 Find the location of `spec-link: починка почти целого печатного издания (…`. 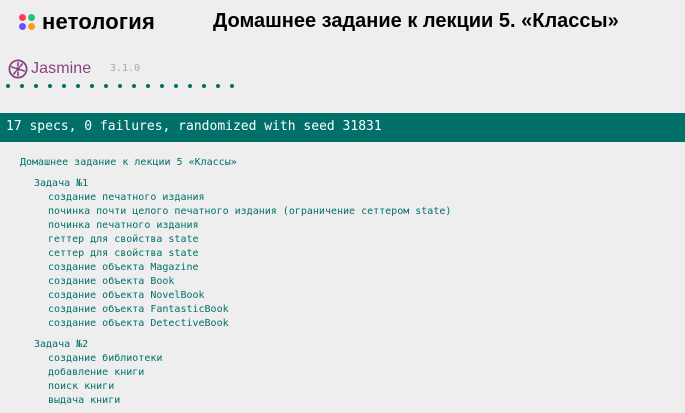

spec-link: починка почти целого печатного издания (… is located at coordinates (249, 211).